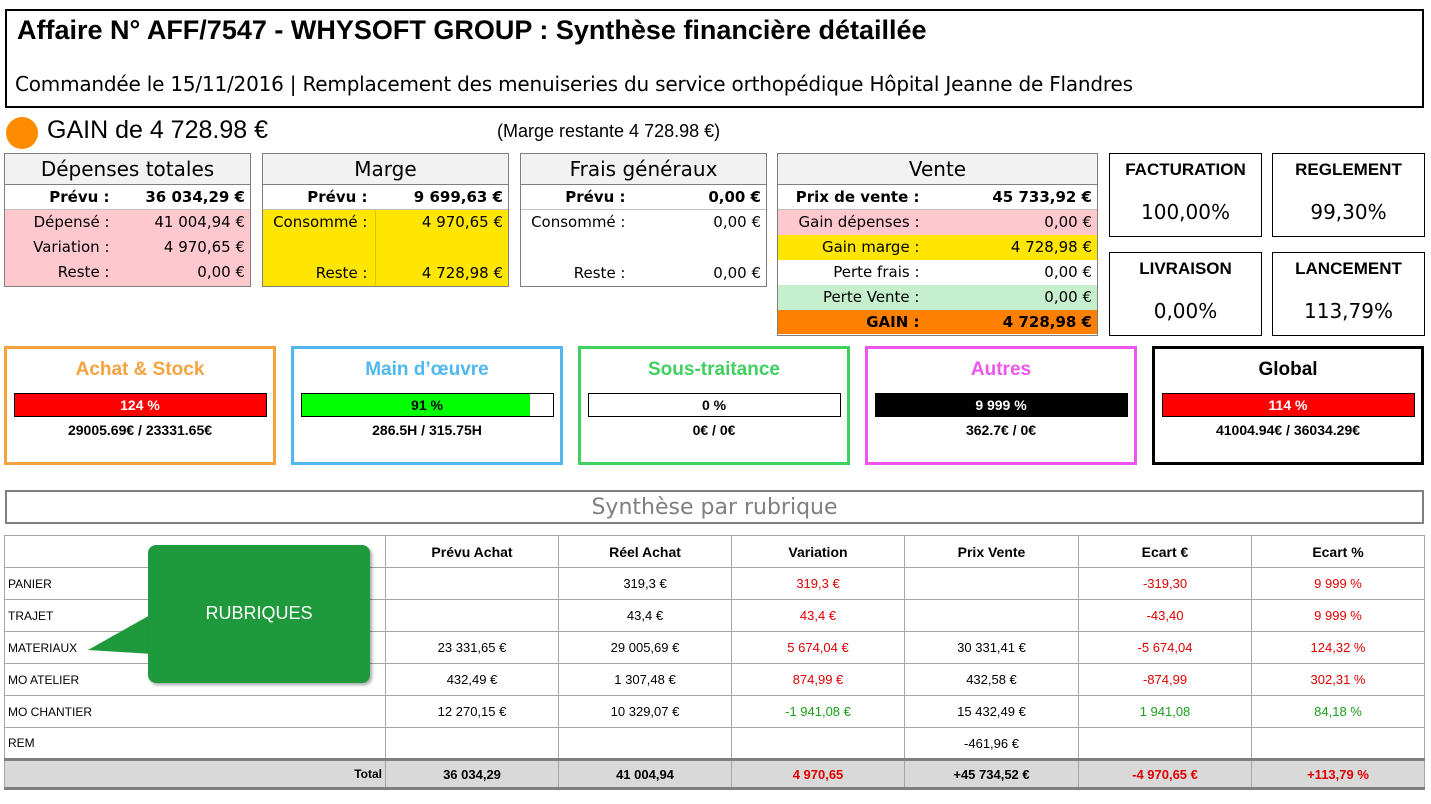 The height and width of the screenshot is (804, 1431). What do you see at coordinates (645, 615) in the screenshot?
I see `row-reel: 43,4 €` at bounding box center [645, 615].